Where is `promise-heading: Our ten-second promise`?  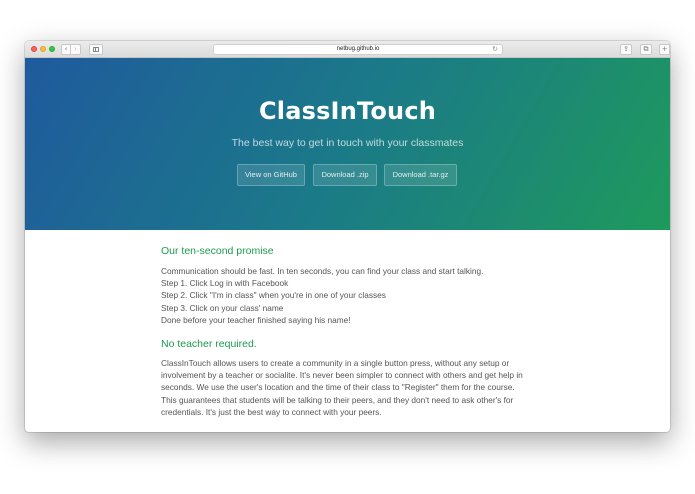
promise-heading: Our ten-second promise is located at coordinates (217, 251).